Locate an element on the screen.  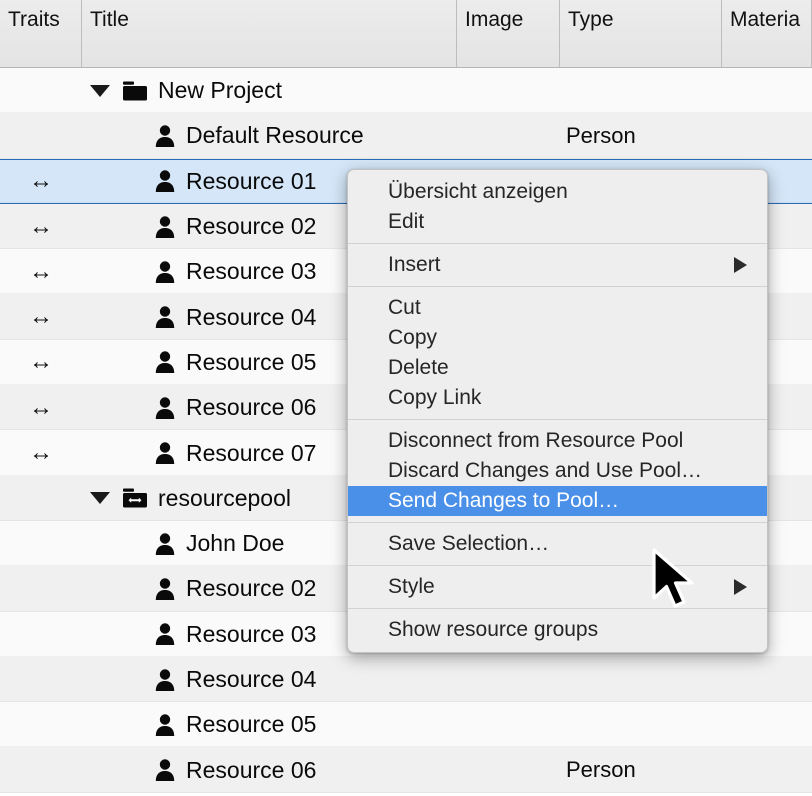
menu-item-label: Insert is located at coordinates (414, 264).